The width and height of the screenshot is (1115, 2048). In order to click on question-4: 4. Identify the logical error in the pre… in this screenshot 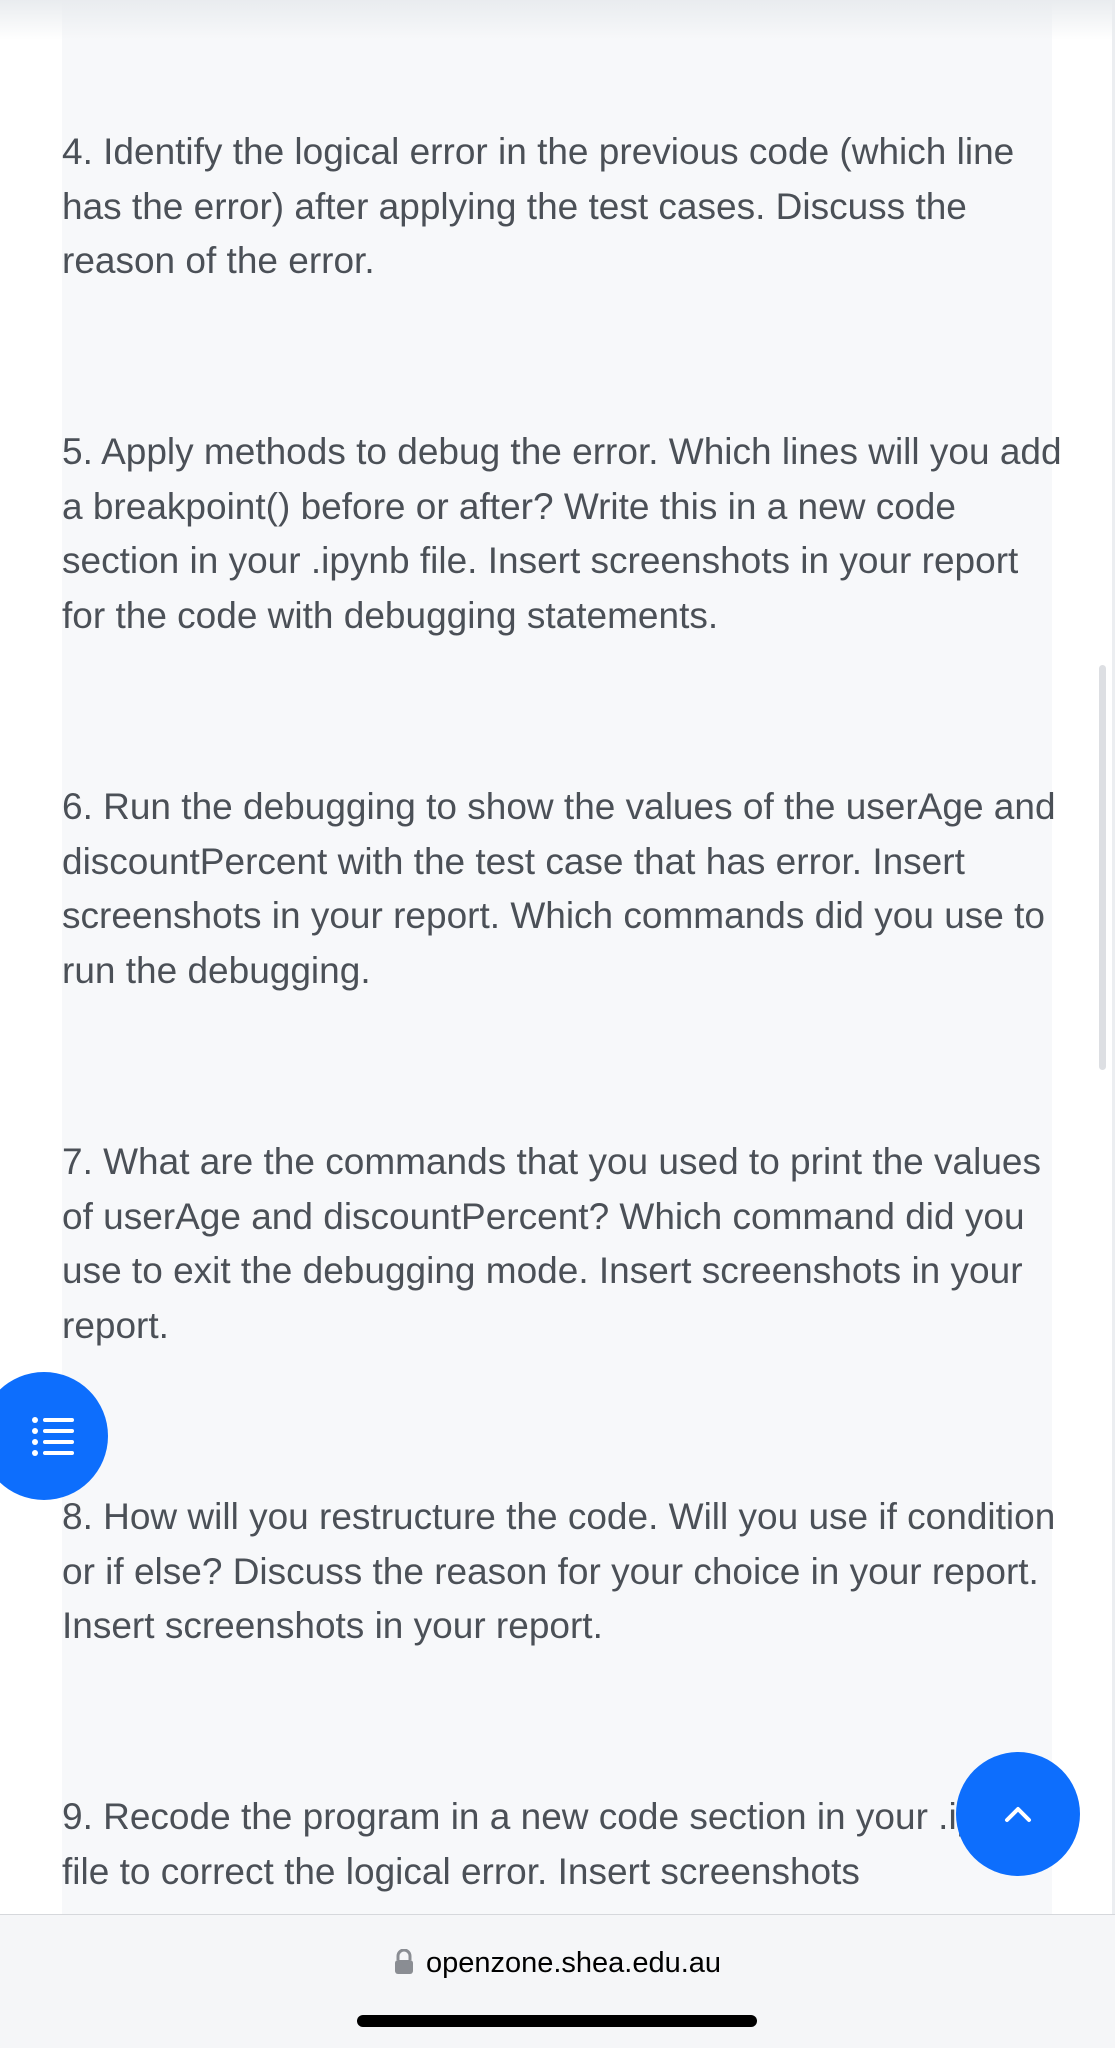, I will do `click(538, 206)`.